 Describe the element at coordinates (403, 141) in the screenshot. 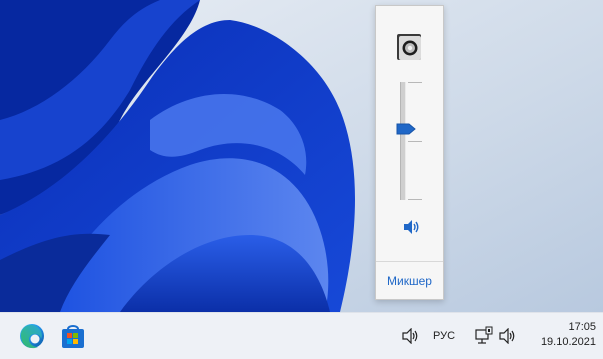

I see `volume-slider-track` at that location.